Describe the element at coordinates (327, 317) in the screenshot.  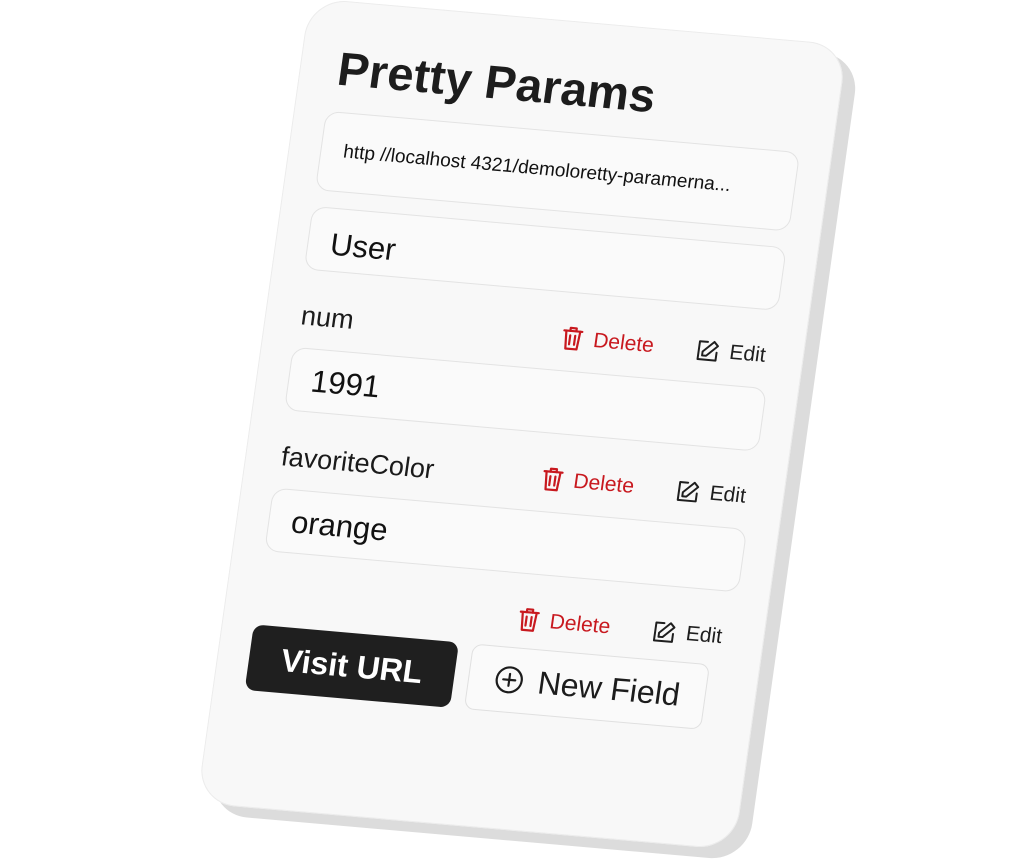
I see `param-label: num` at that location.